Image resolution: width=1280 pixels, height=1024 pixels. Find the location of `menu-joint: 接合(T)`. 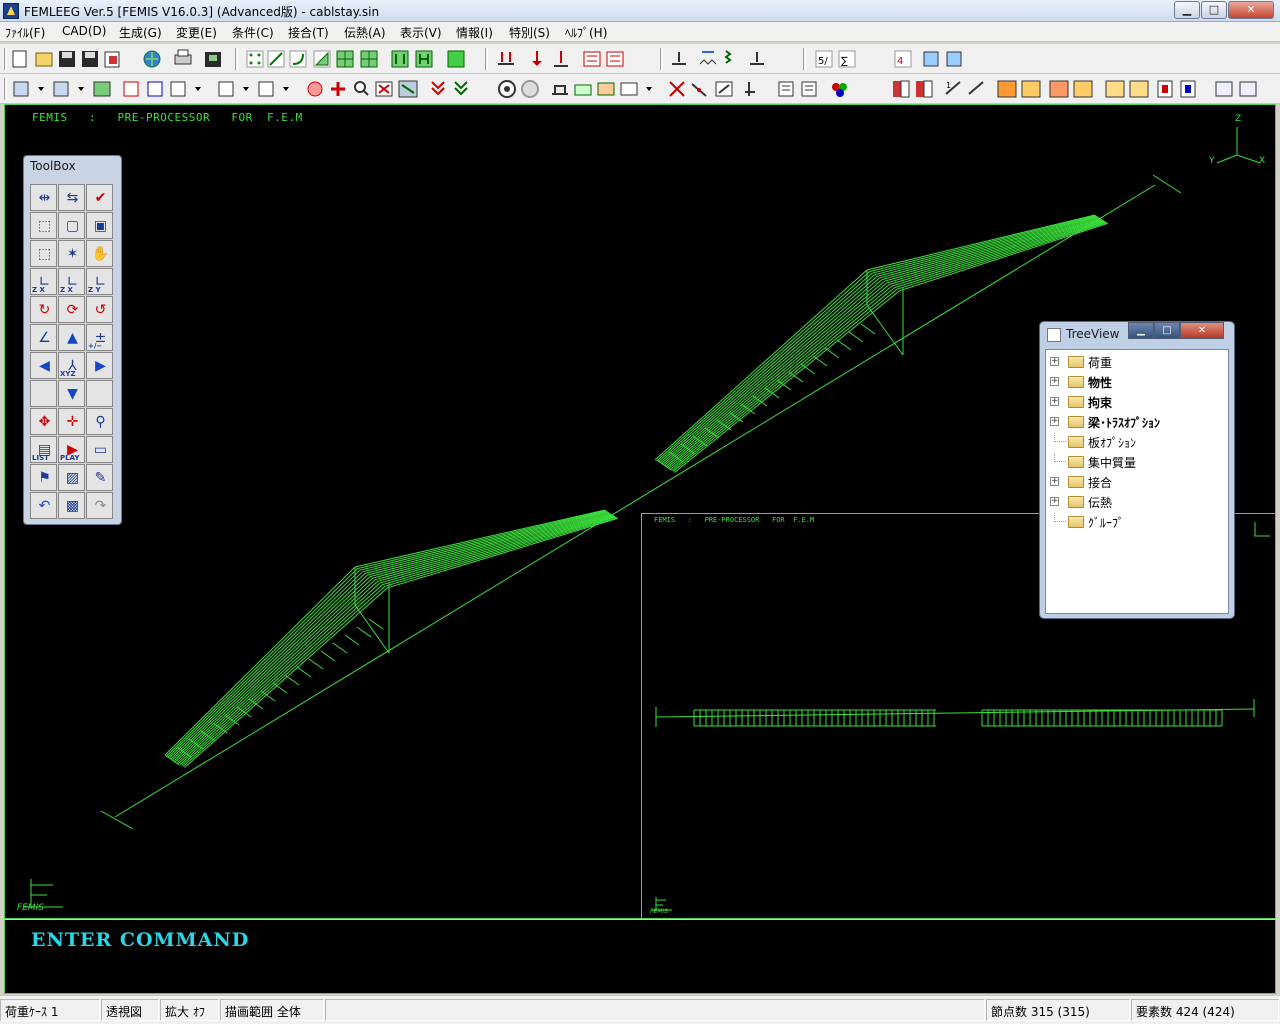

menu-joint: 接合(T) is located at coordinates (308, 32).